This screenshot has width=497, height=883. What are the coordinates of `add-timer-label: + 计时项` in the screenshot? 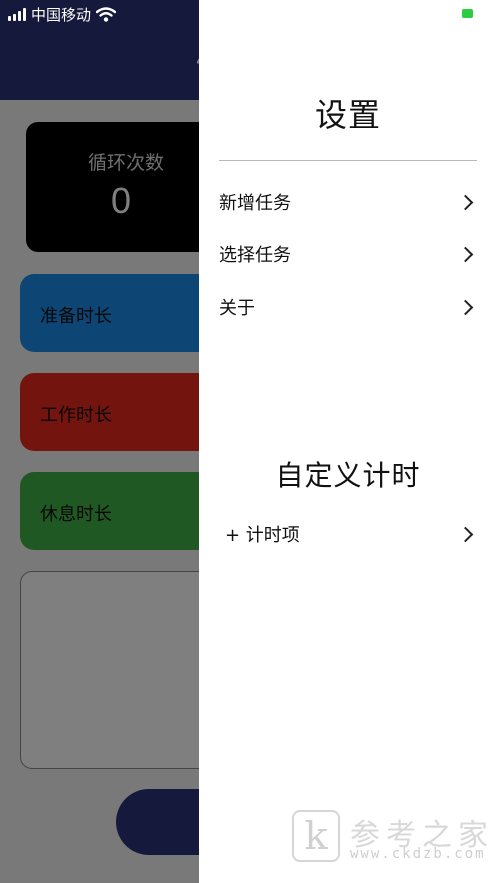 It's located at (262, 535).